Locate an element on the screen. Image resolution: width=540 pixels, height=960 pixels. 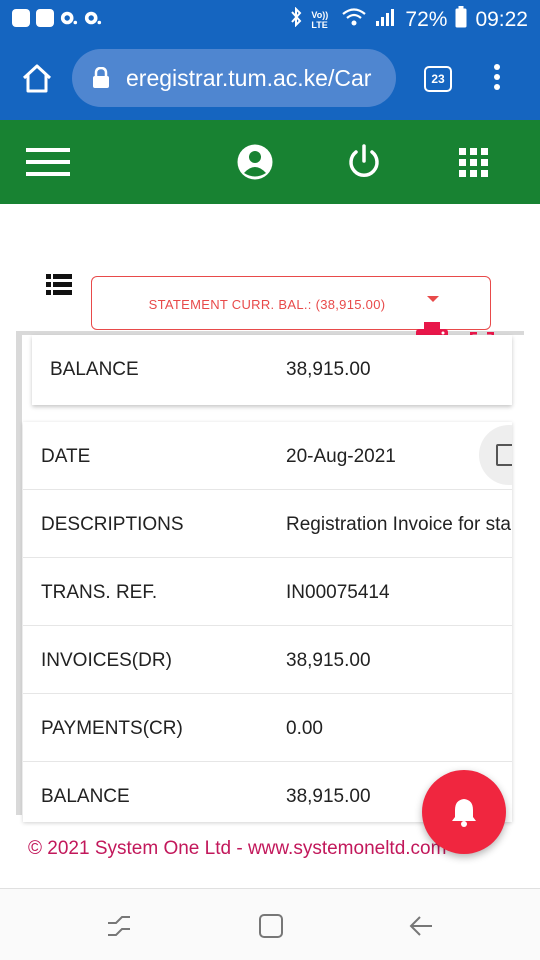
url-text: eregistrar.tum.ac.ke/Car is located at coordinates (257, 78).